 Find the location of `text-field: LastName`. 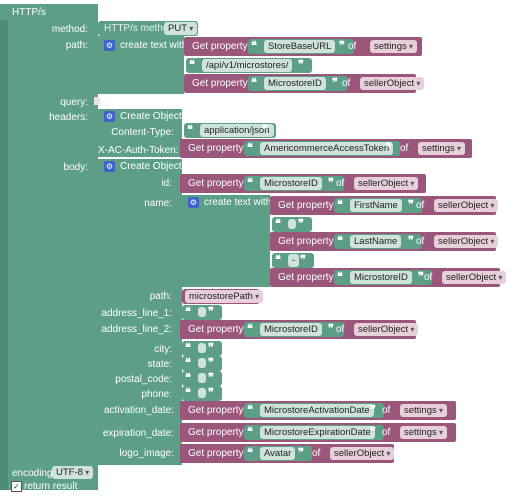

text-field: LastName is located at coordinates (376, 241).